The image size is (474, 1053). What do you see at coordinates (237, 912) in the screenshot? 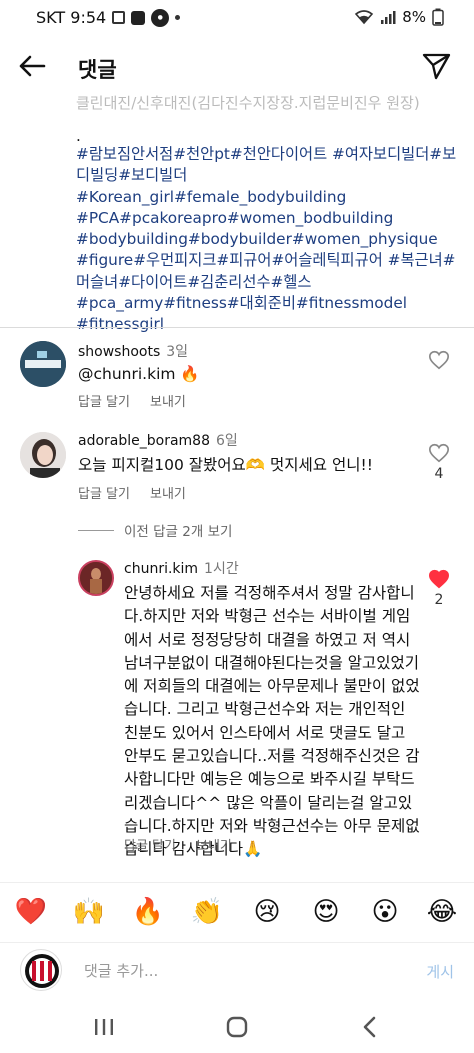
I see `emoji-quick-bar: ❤️ 🙌 🔥 👏 😢 😍 😮 😂` at bounding box center [237, 912].